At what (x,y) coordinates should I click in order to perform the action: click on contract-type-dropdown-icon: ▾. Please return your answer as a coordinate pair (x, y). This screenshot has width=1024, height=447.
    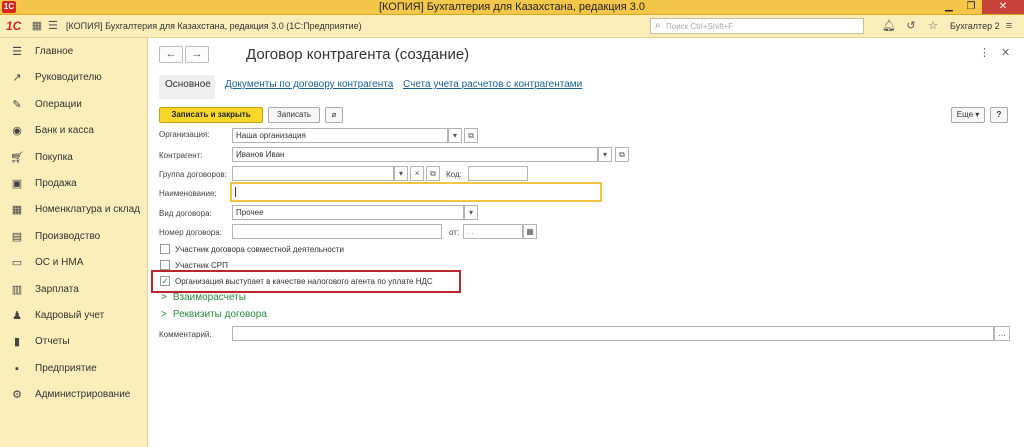
    Looking at the image, I should click on (471, 212).